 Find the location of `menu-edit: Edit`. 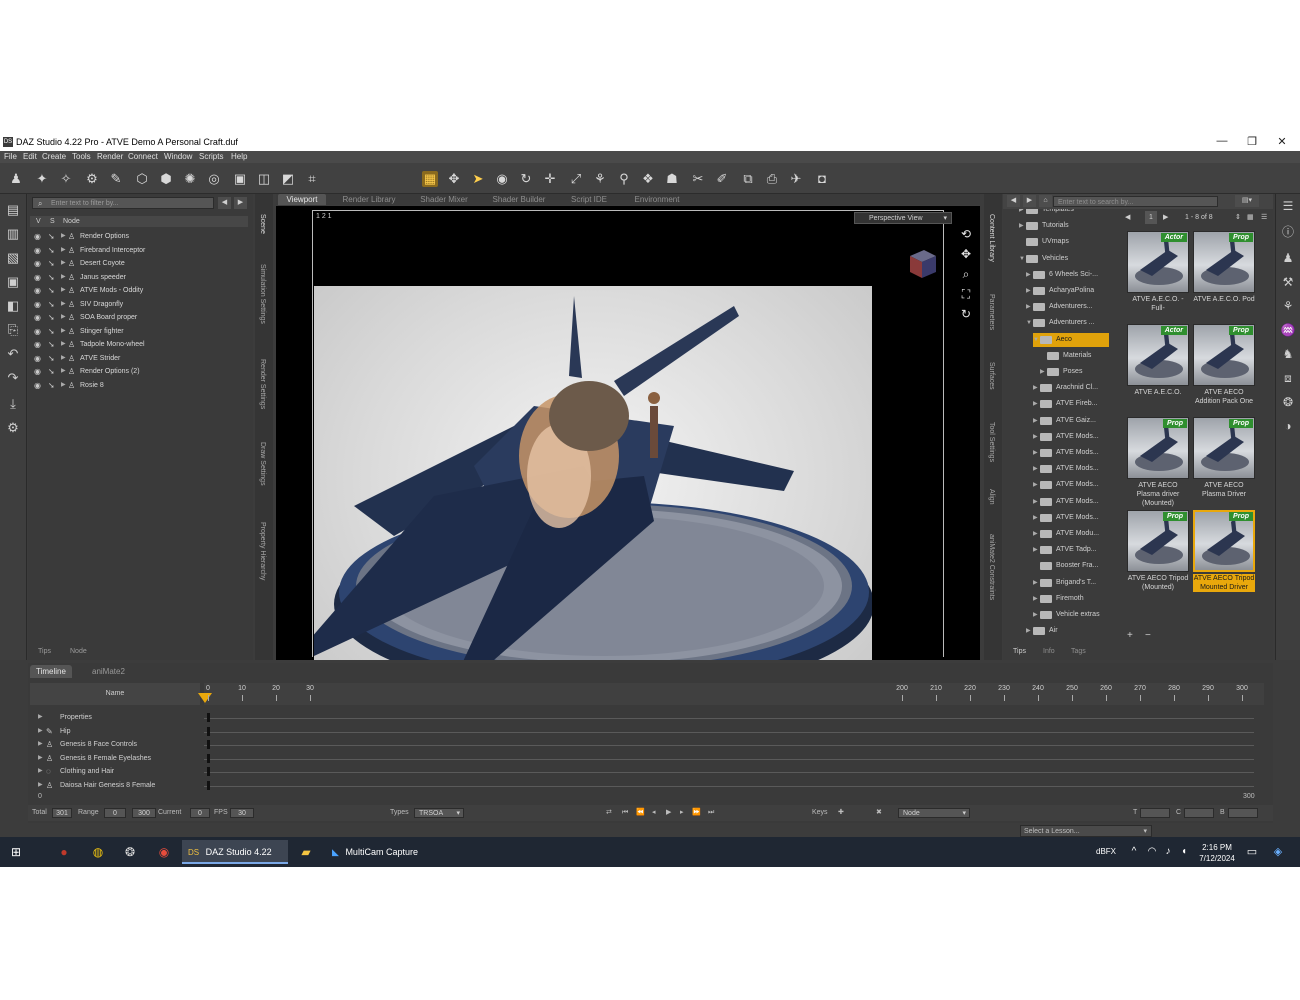

menu-edit: Edit is located at coordinates (30, 156).